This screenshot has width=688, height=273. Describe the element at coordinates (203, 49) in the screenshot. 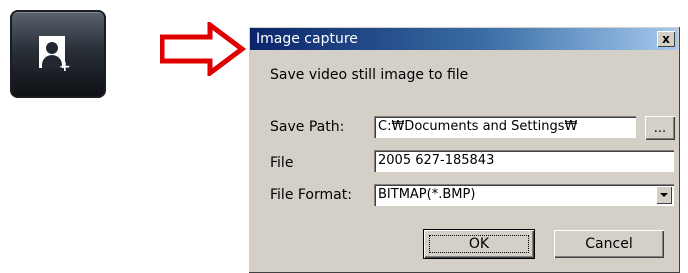

I see `right-arrow-icon` at that location.